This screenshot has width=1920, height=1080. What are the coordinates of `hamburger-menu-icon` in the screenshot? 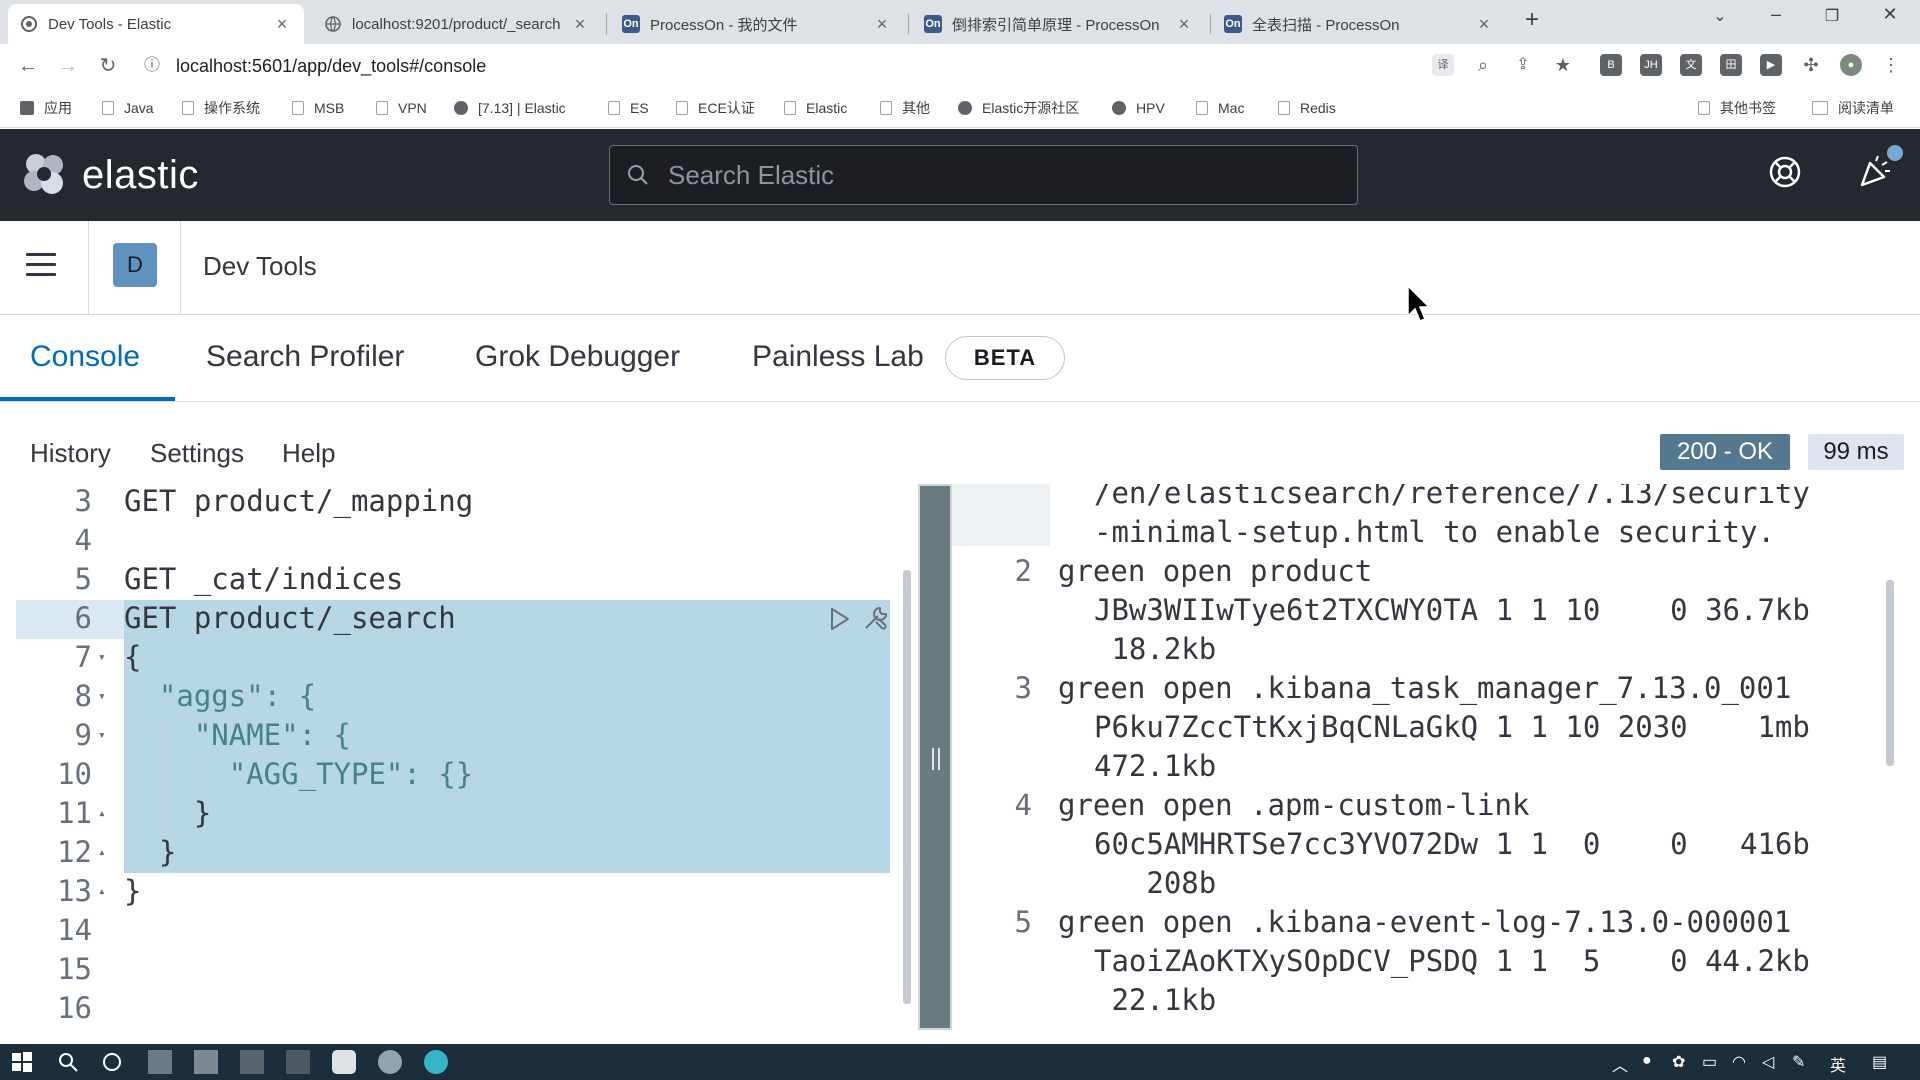 It's located at (43, 268).